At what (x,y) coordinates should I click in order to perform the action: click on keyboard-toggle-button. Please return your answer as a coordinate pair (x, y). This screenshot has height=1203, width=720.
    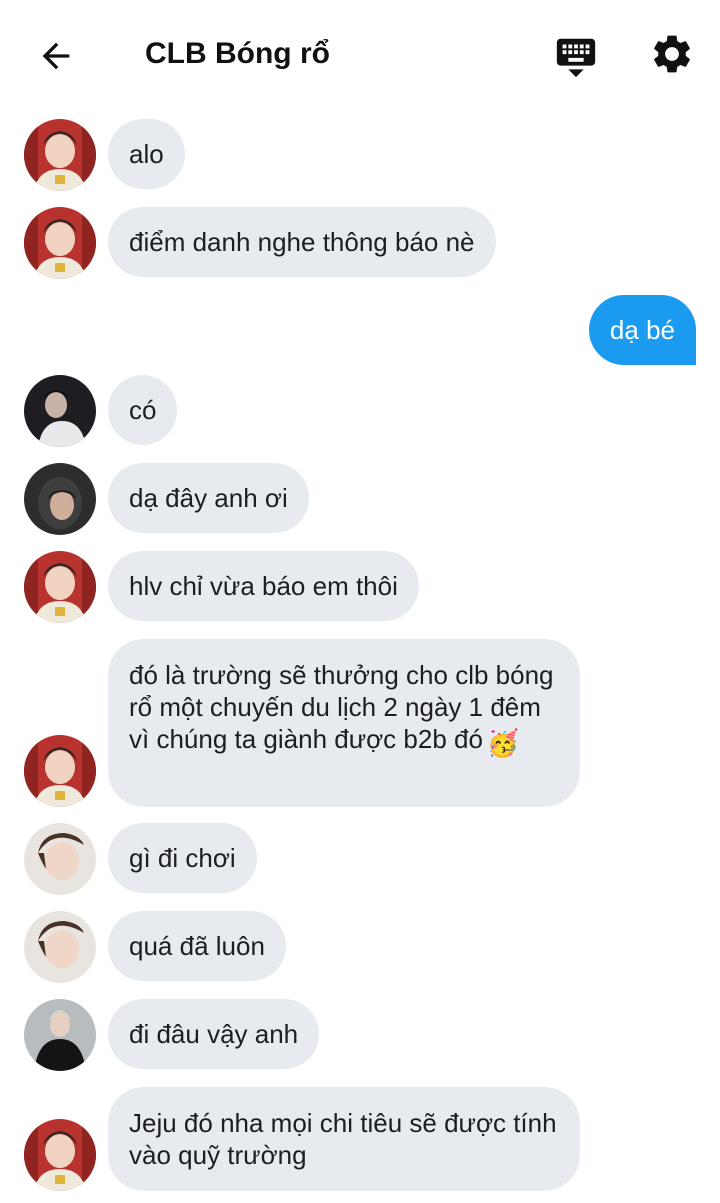
    Looking at the image, I should click on (576, 56).